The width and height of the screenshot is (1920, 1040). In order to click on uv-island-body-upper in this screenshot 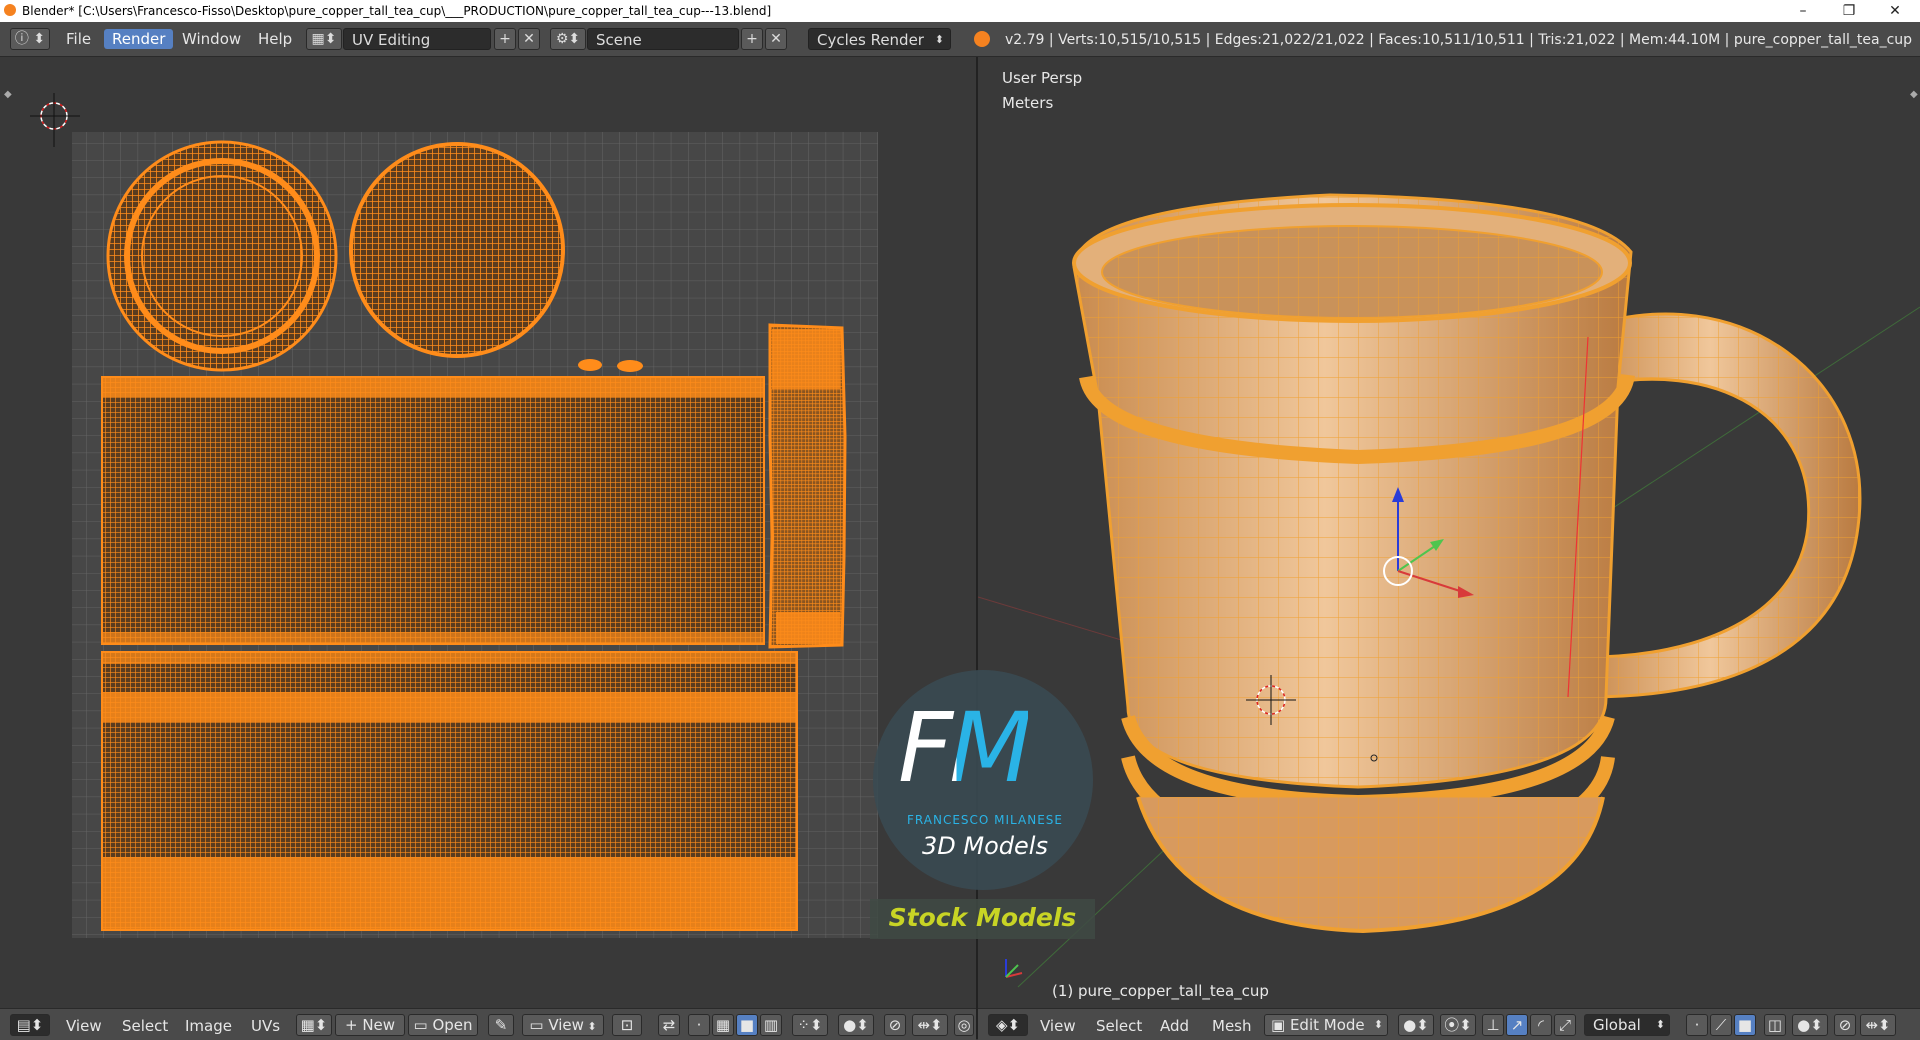, I will do `click(433, 510)`.